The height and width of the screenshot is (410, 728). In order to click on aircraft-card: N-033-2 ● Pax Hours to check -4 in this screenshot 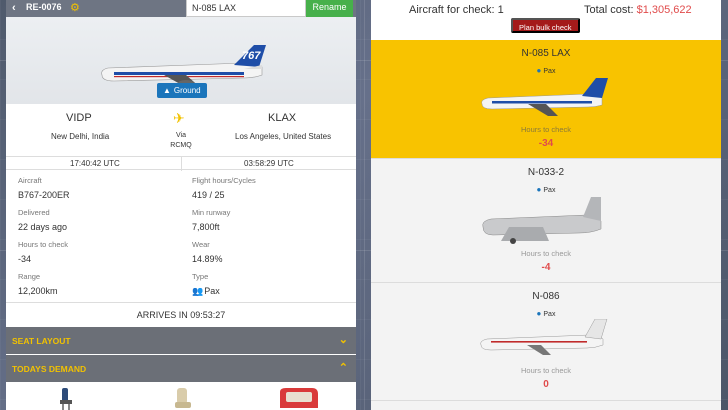, I will do `click(546, 220)`.